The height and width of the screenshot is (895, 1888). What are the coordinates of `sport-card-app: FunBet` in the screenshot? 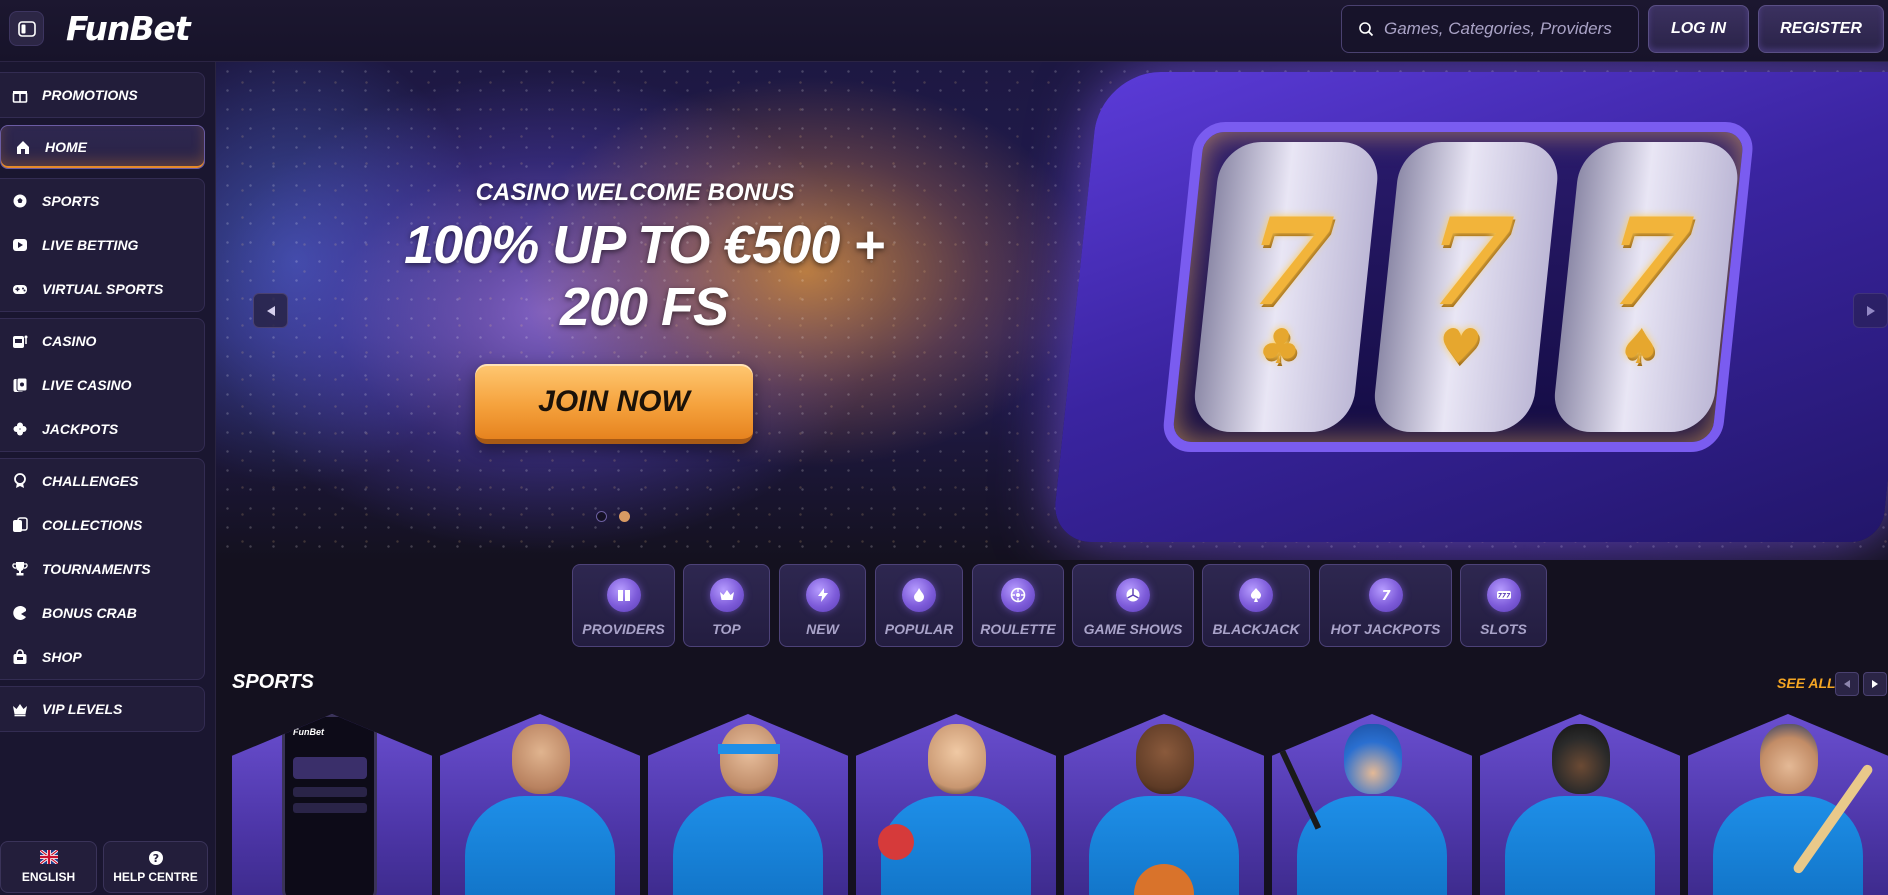 It's located at (332, 804).